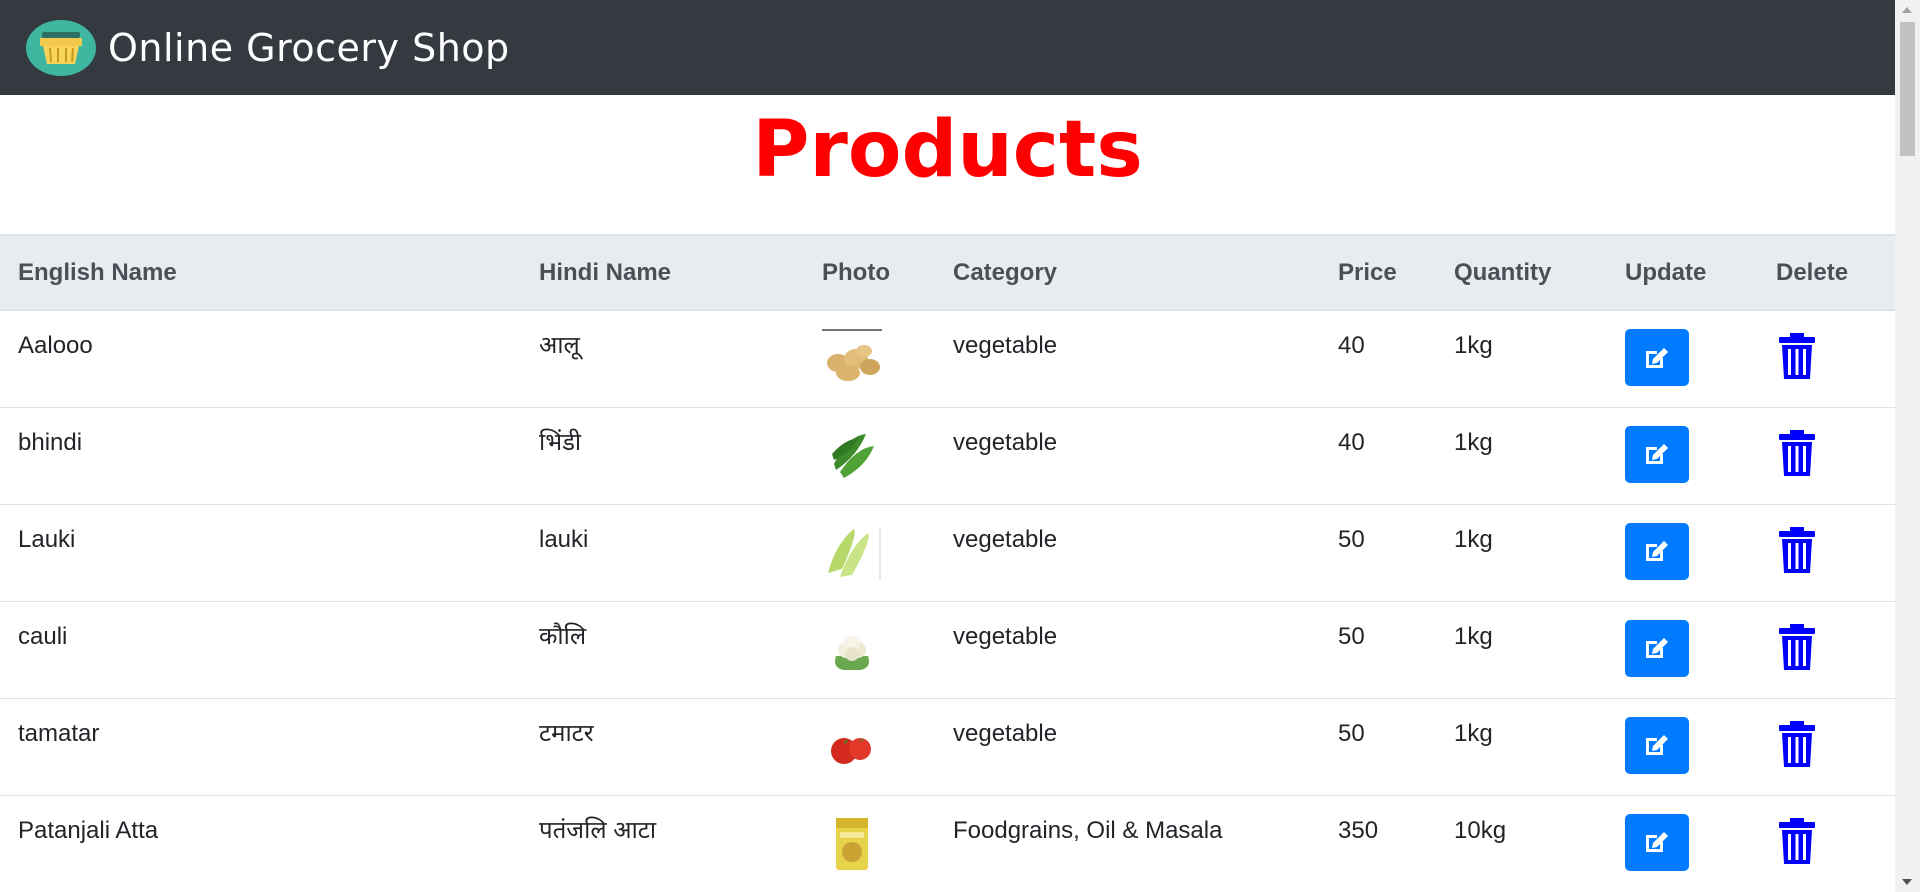  Describe the element at coordinates (88, 830) in the screenshot. I see `english-name-cell: Patanjali Atta` at that location.